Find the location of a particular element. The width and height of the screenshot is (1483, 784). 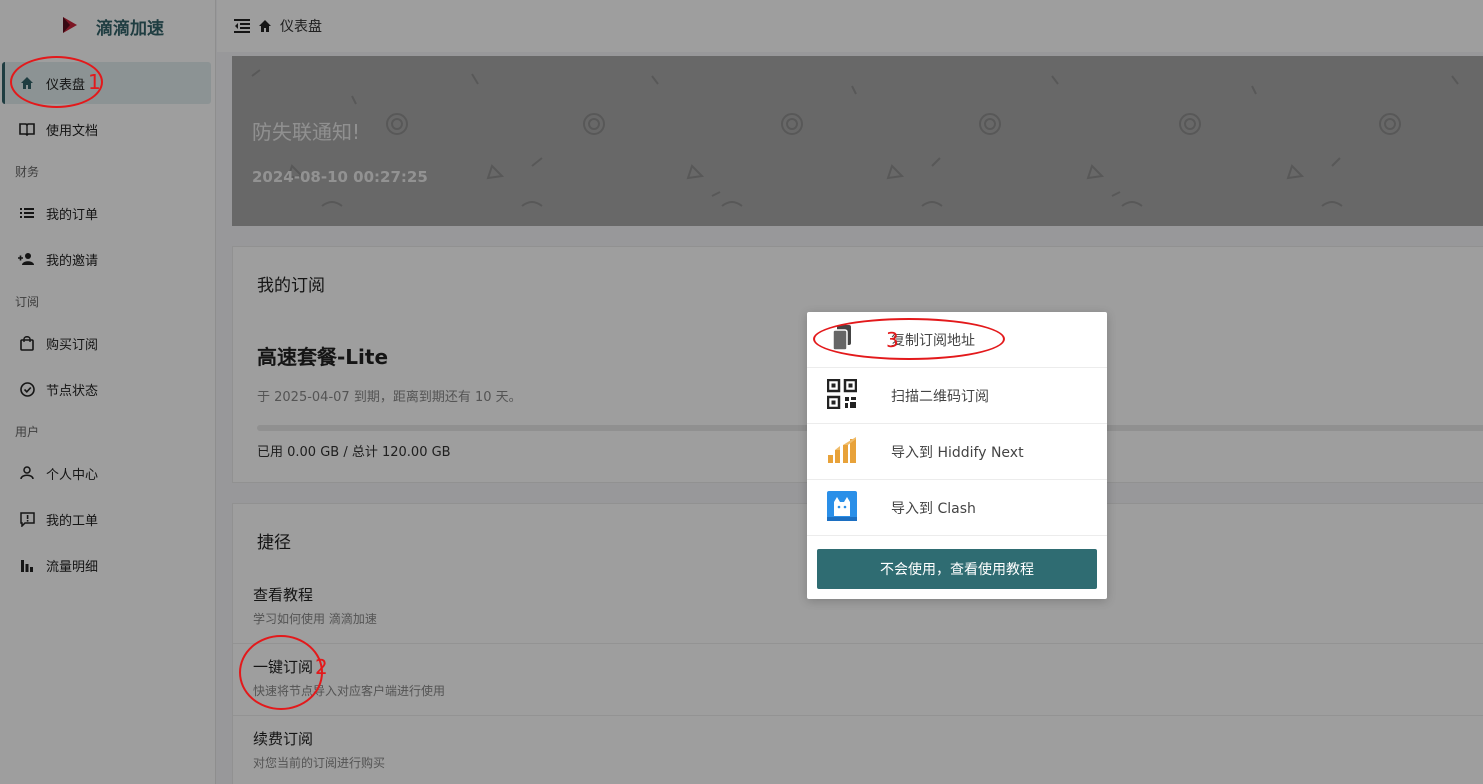

annotation-number-3: 3 is located at coordinates (892, 340).